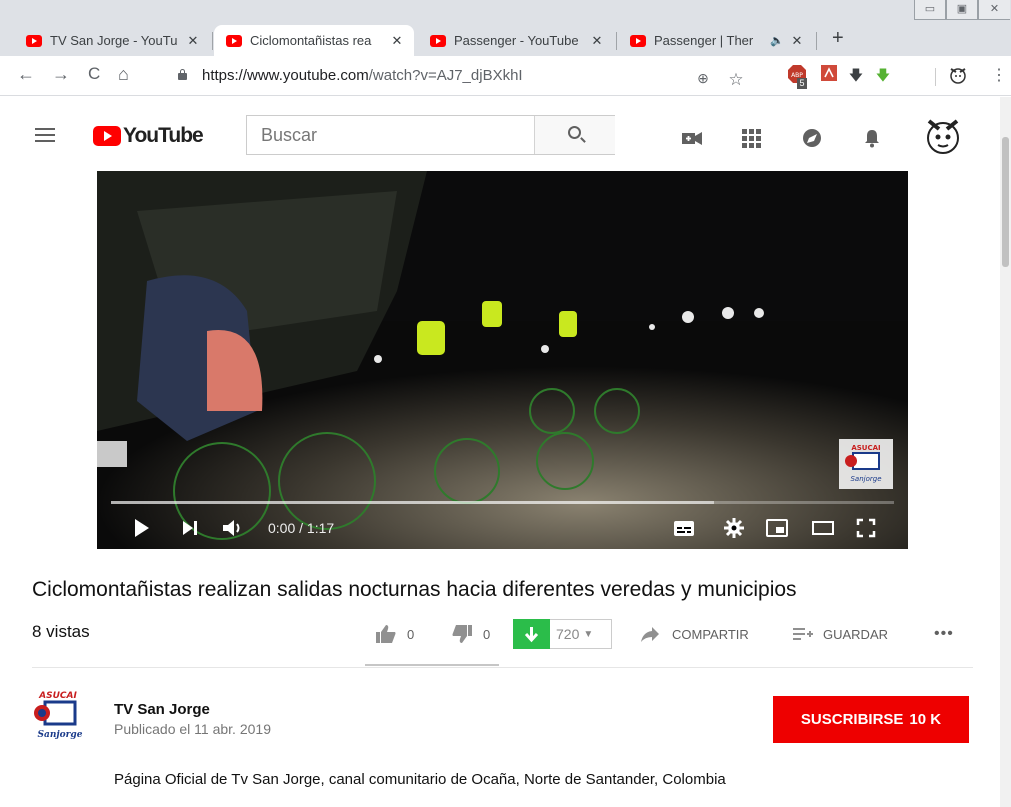 Image resolution: width=1011 pixels, height=807 pixels. I want to click on url-path: /watch?v=AJ7_djBXkhI, so click(445, 75).